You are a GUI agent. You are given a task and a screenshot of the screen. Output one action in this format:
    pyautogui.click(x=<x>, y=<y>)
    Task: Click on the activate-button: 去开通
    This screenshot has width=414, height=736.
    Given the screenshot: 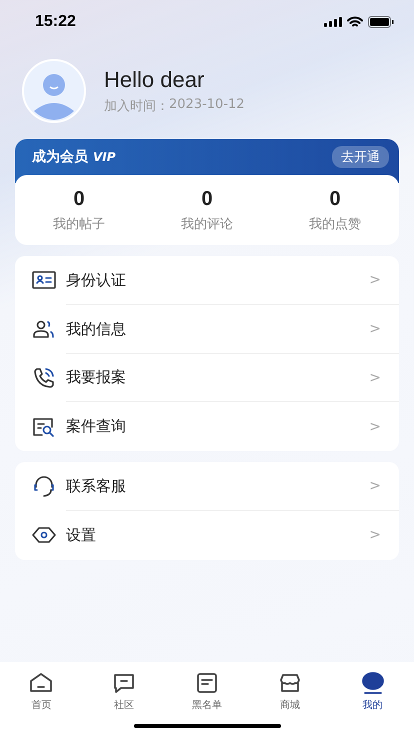 What is the action you would take?
    pyautogui.click(x=360, y=157)
    